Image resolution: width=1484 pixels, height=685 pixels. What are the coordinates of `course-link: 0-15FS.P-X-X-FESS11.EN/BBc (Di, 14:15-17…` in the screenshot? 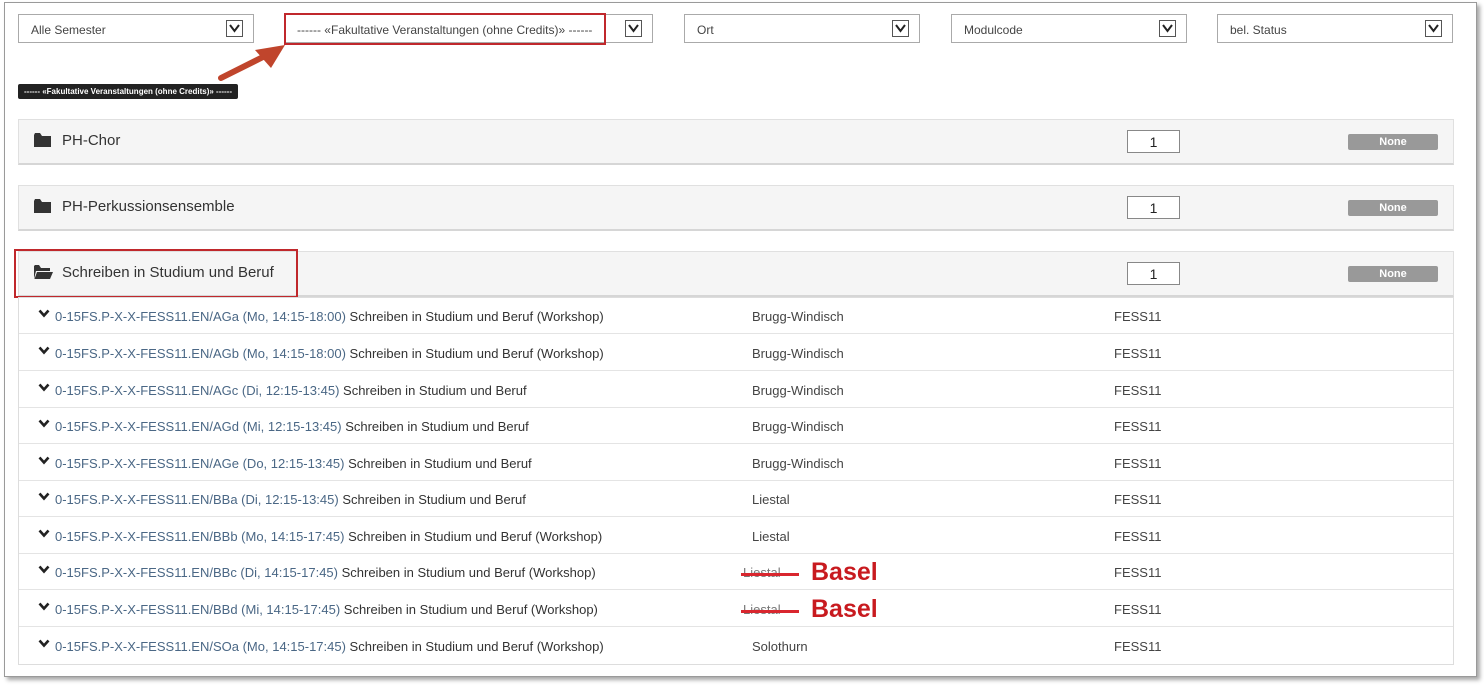 It's located at (325, 572).